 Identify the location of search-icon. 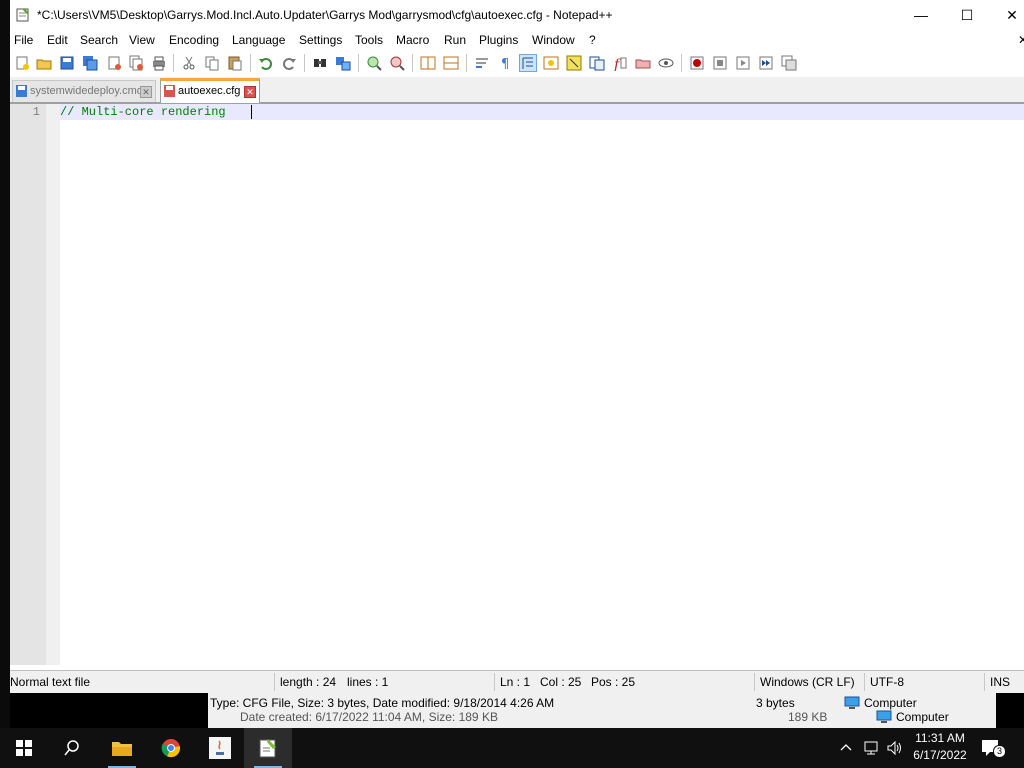
(71, 748).